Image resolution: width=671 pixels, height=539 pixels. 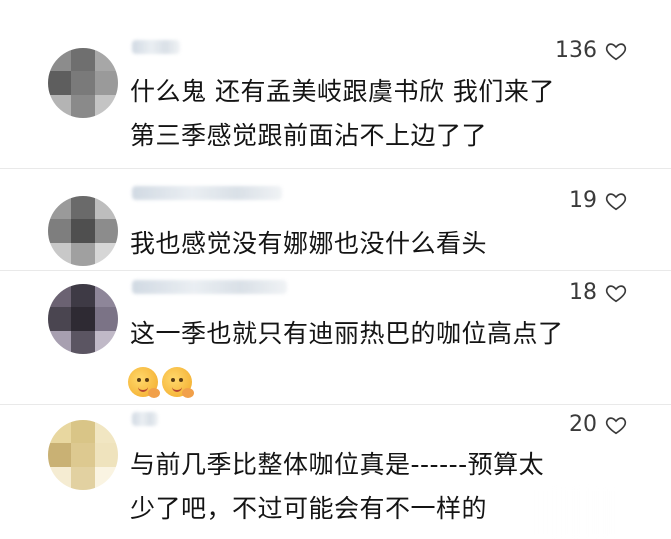 I want to click on comment-text: 我也感觉没有娜娜也没什么看头, so click(x=309, y=243).